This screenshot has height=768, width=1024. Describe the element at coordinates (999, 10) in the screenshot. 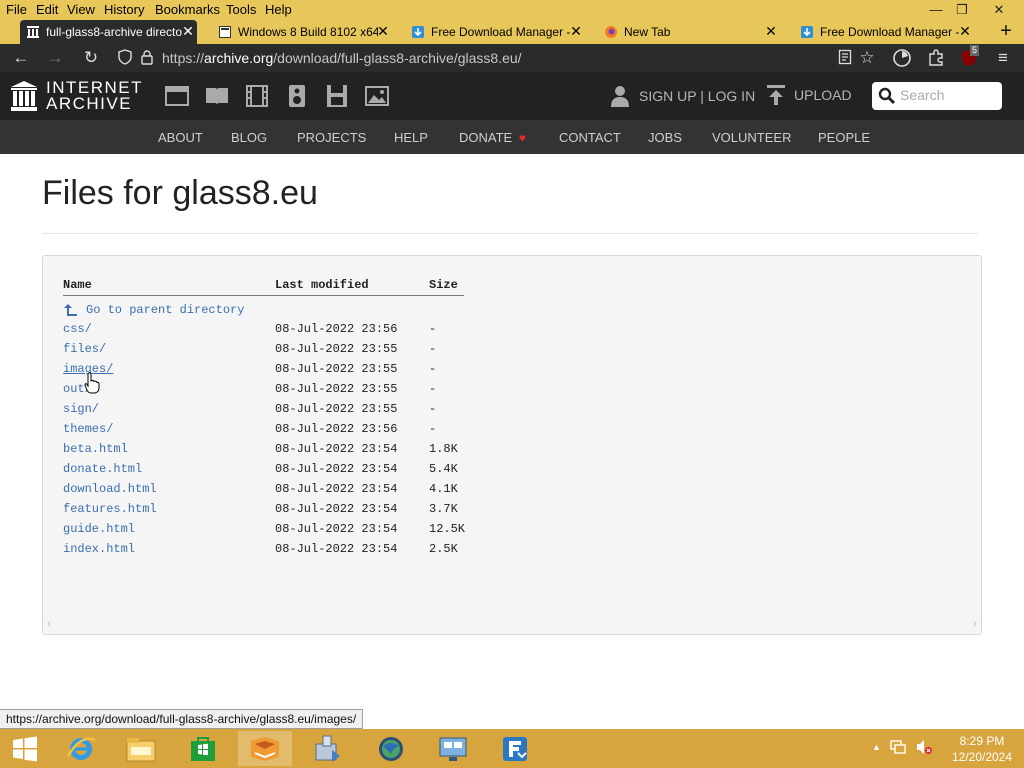

I see `close-window-button: ✕` at that location.